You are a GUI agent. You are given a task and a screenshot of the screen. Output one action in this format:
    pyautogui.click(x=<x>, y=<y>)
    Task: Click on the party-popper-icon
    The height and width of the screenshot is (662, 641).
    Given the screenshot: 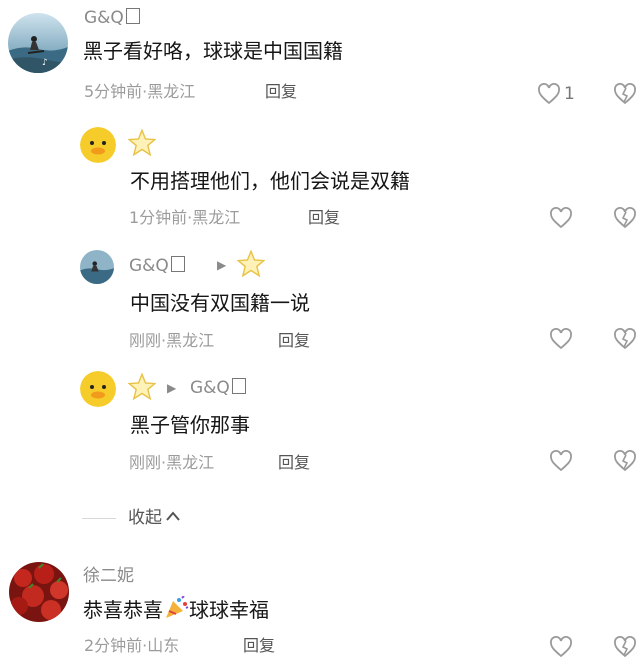 What is the action you would take?
    pyautogui.click(x=177, y=606)
    